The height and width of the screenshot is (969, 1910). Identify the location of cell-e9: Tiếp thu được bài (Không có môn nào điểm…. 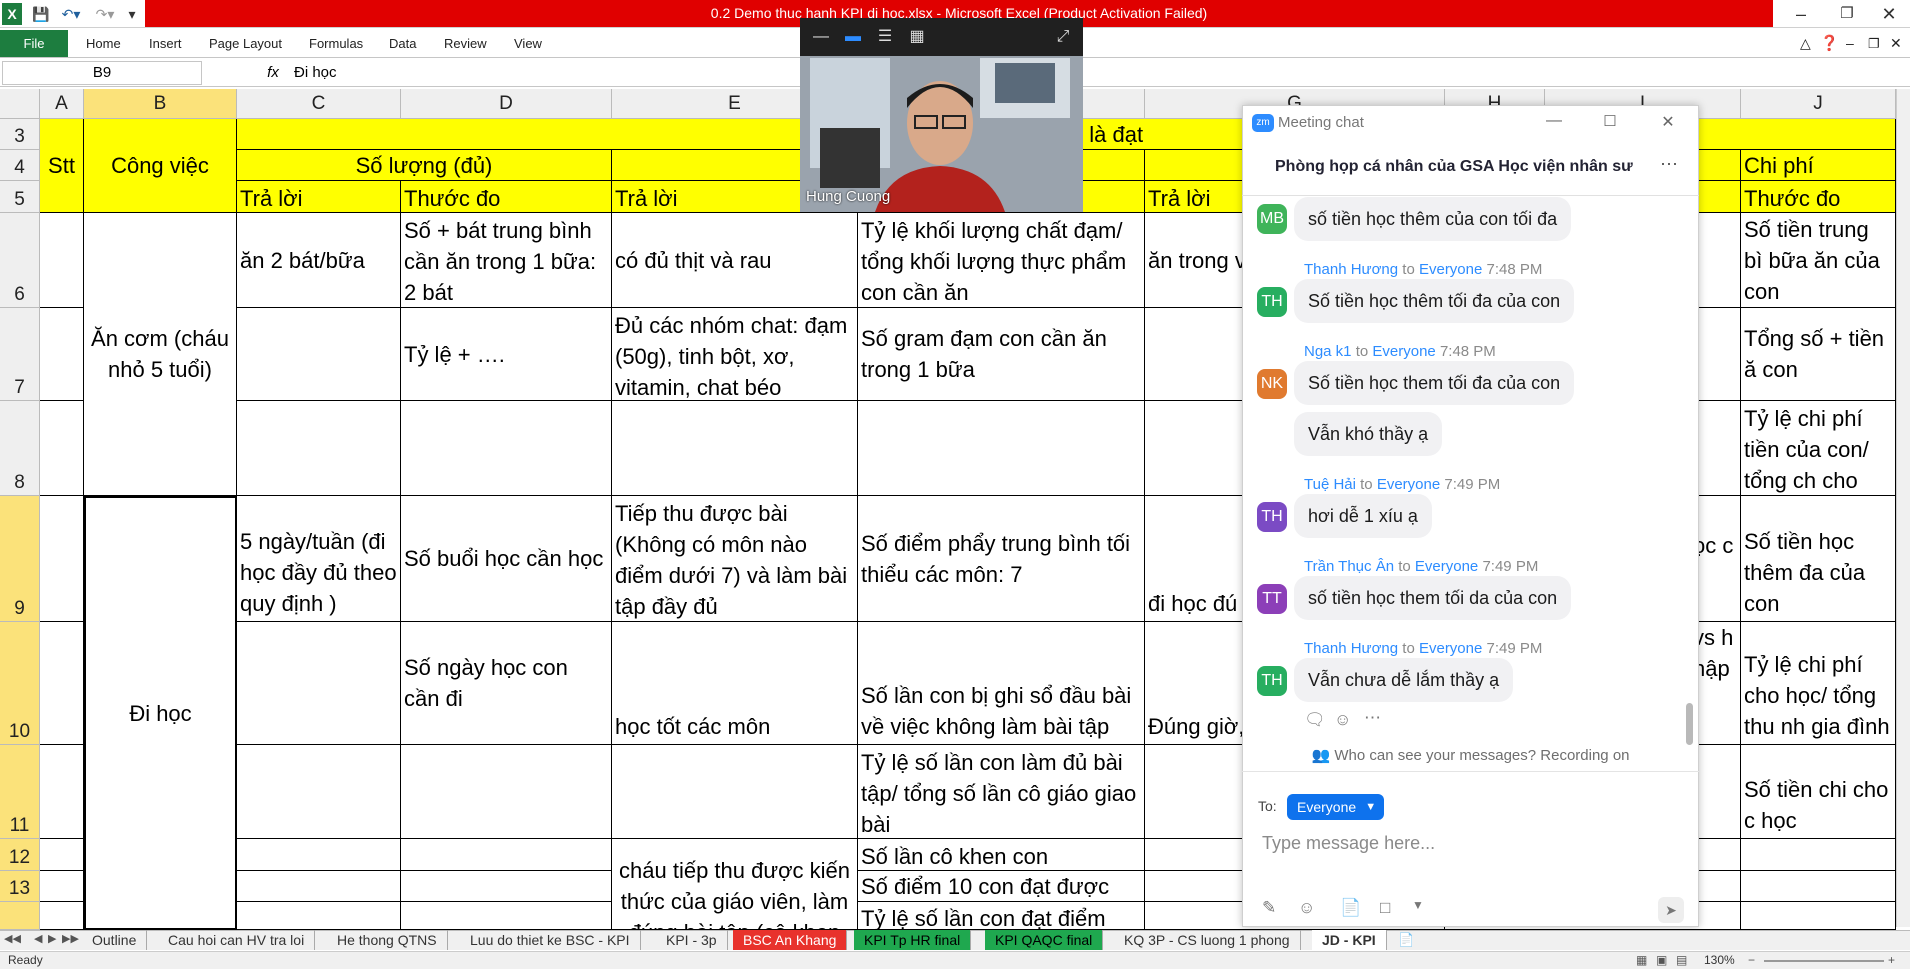
(735, 559).